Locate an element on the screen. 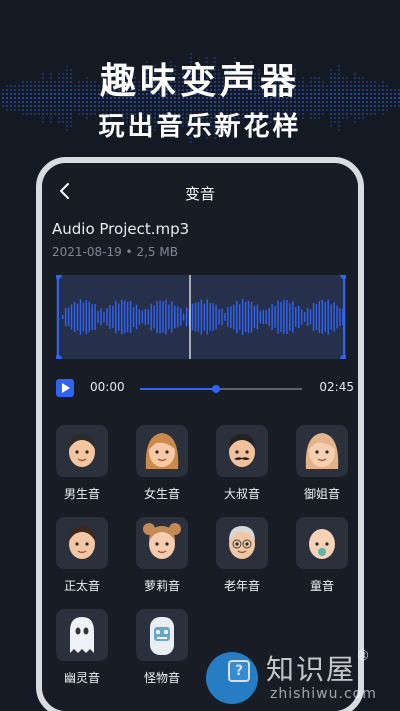 This screenshot has width=400, height=711. voice-option-3: 大叔音 is located at coordinates (242, 463).